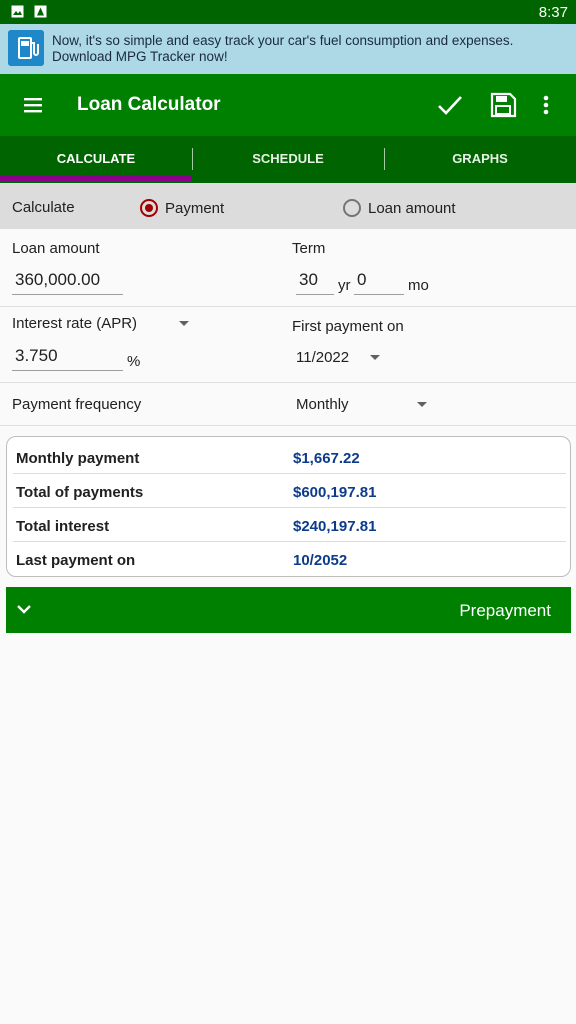 The width and height of the screenshot is (576, 1024). Describe the element at coordinates (17, 11) in the screenshot. I see `image-notification-icon` at that location.